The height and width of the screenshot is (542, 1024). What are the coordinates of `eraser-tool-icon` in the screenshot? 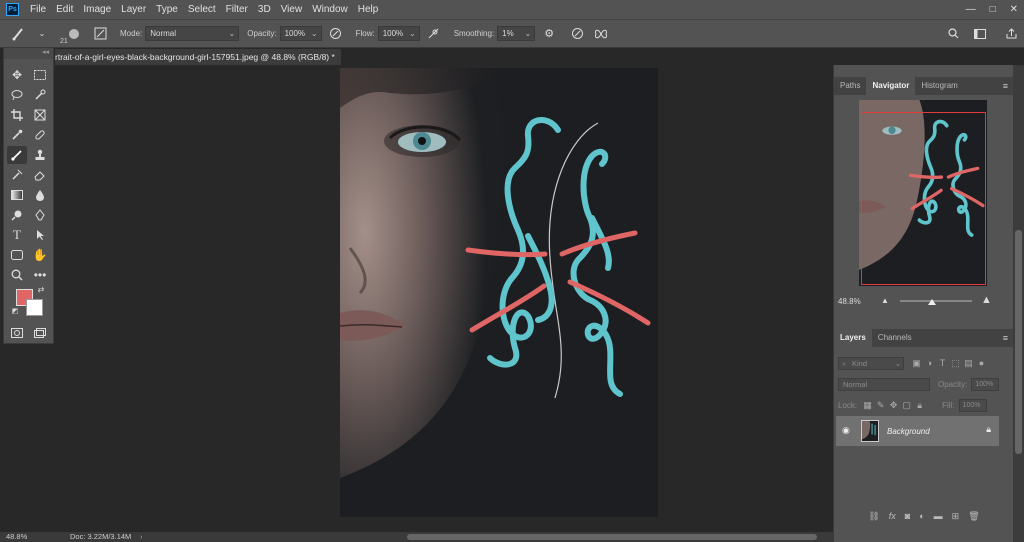 It's located at (40, 175).